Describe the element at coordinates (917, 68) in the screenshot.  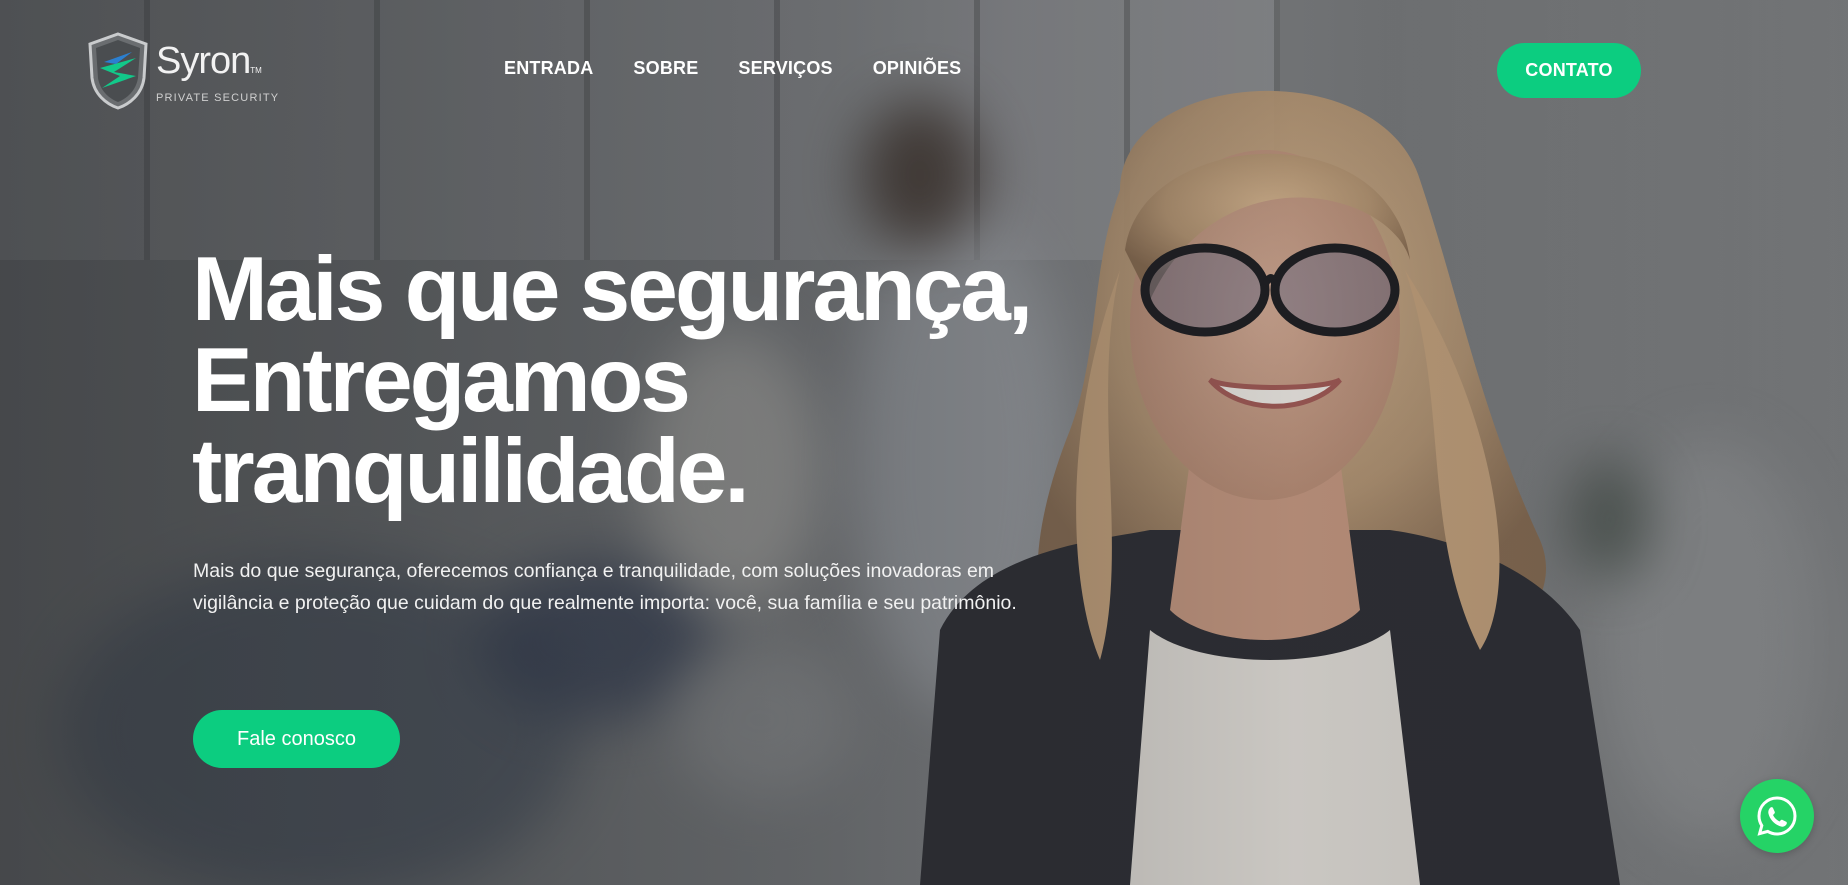
I see `nav-item-opinioes: OPINIÕES` at that location.